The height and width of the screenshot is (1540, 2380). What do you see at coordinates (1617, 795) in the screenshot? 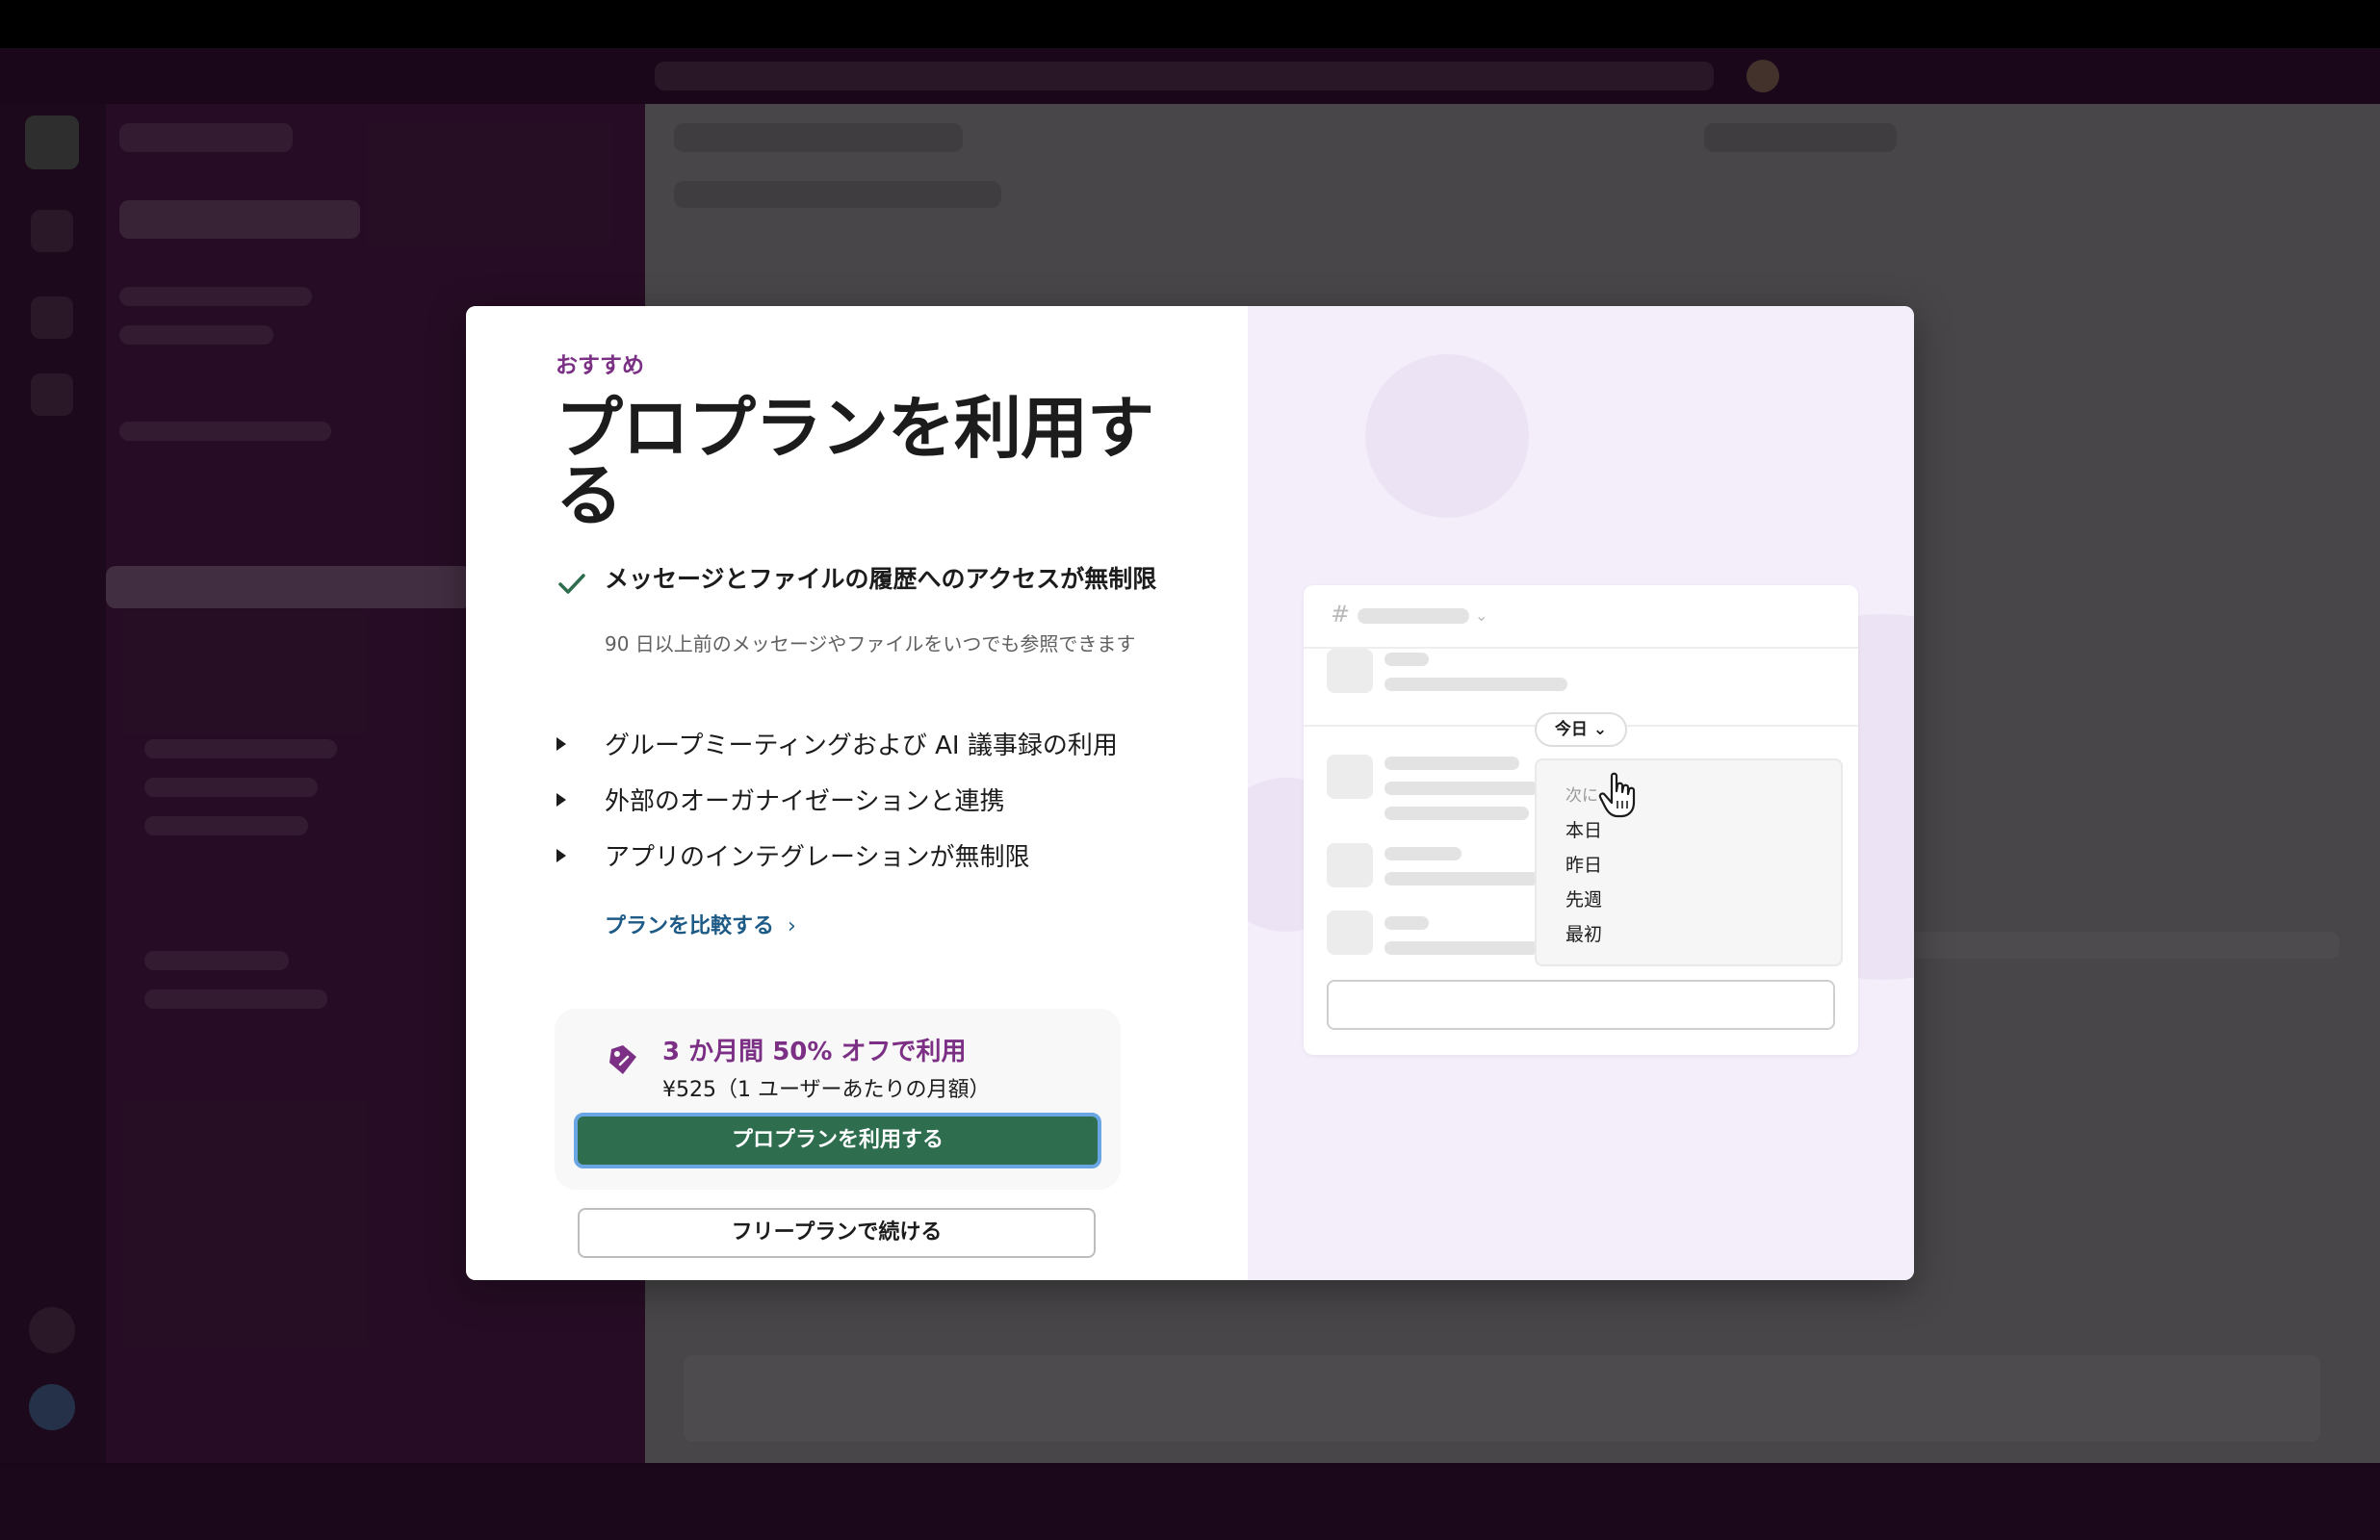
I see `hand-cursor-icon` at bounding box center [1617, 795].